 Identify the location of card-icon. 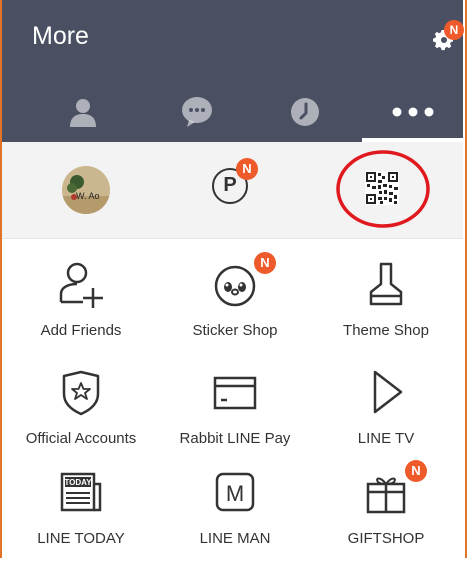
(235, 393).